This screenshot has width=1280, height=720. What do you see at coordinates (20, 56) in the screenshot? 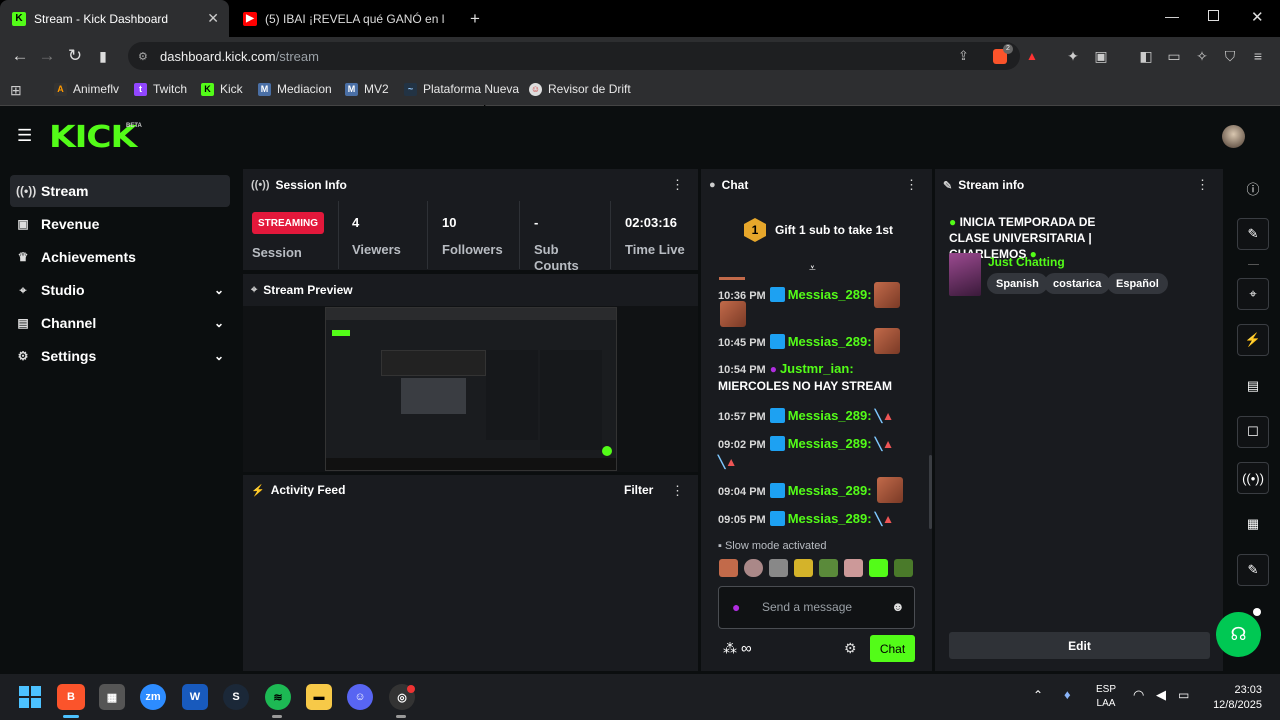
I see `back-icon: ←` at bounding box center [20, 56].